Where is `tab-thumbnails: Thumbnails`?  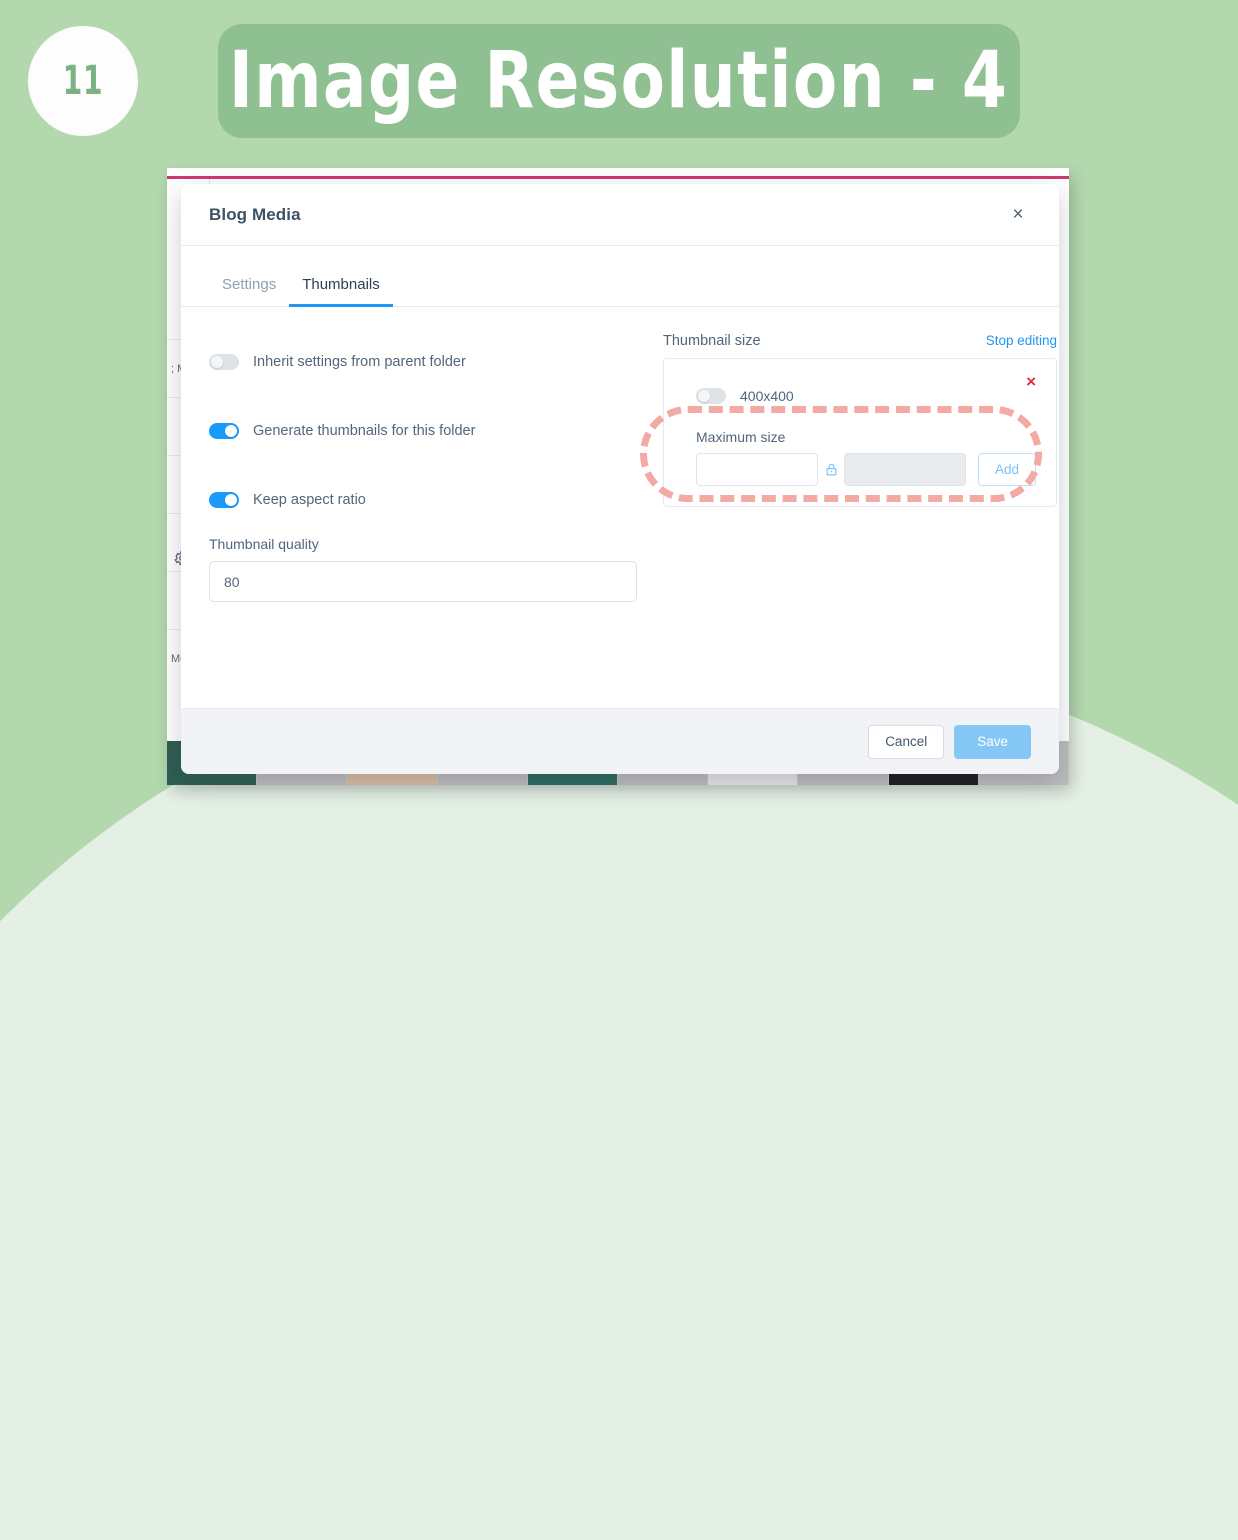
tab-thumbnails: Thumbnails is located at coordinates (341, 288).